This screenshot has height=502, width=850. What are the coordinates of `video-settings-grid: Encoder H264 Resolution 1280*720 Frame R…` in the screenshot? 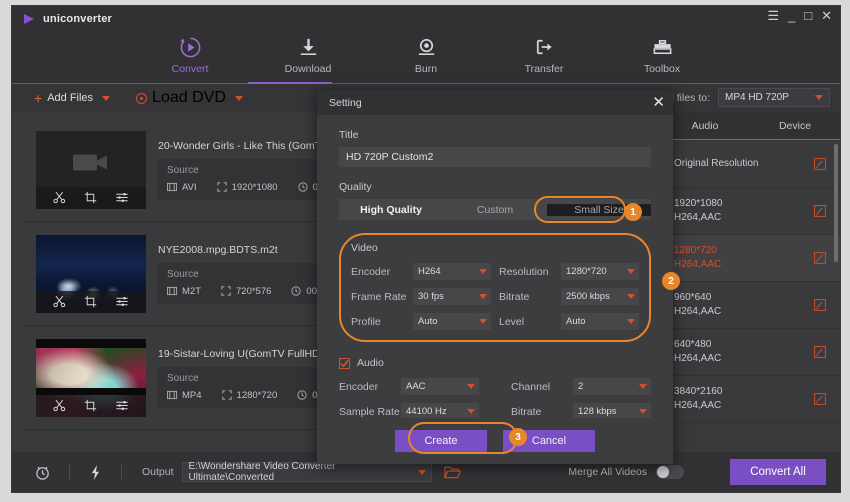 It's located at (495, 296).